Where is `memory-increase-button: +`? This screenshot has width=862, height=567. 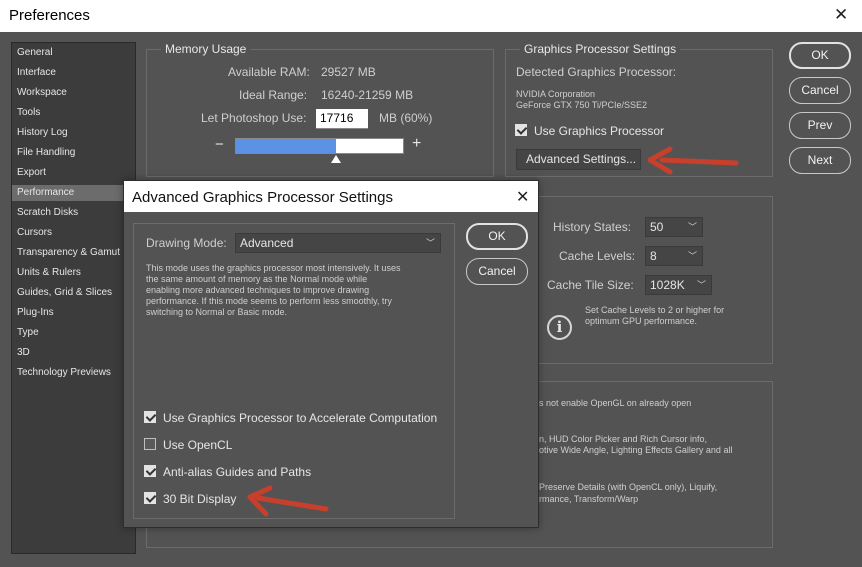
memory-increase-button: + is located at coordinates (416, 144).